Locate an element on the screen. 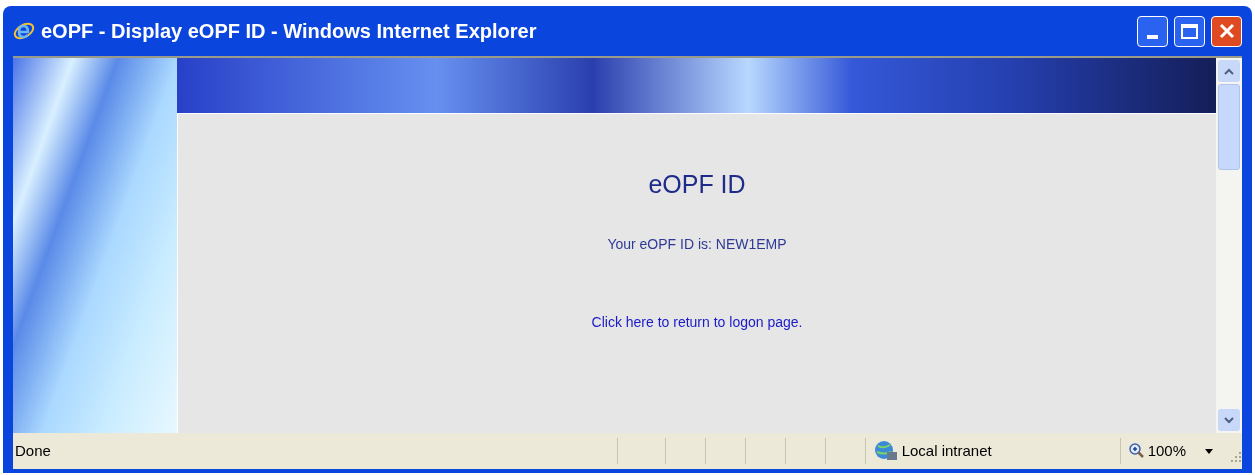 Image resolution: width=1255 pixels, height=475 pixels. logon-link: Click here to return to logon page. is located at coordinates (697, 322).